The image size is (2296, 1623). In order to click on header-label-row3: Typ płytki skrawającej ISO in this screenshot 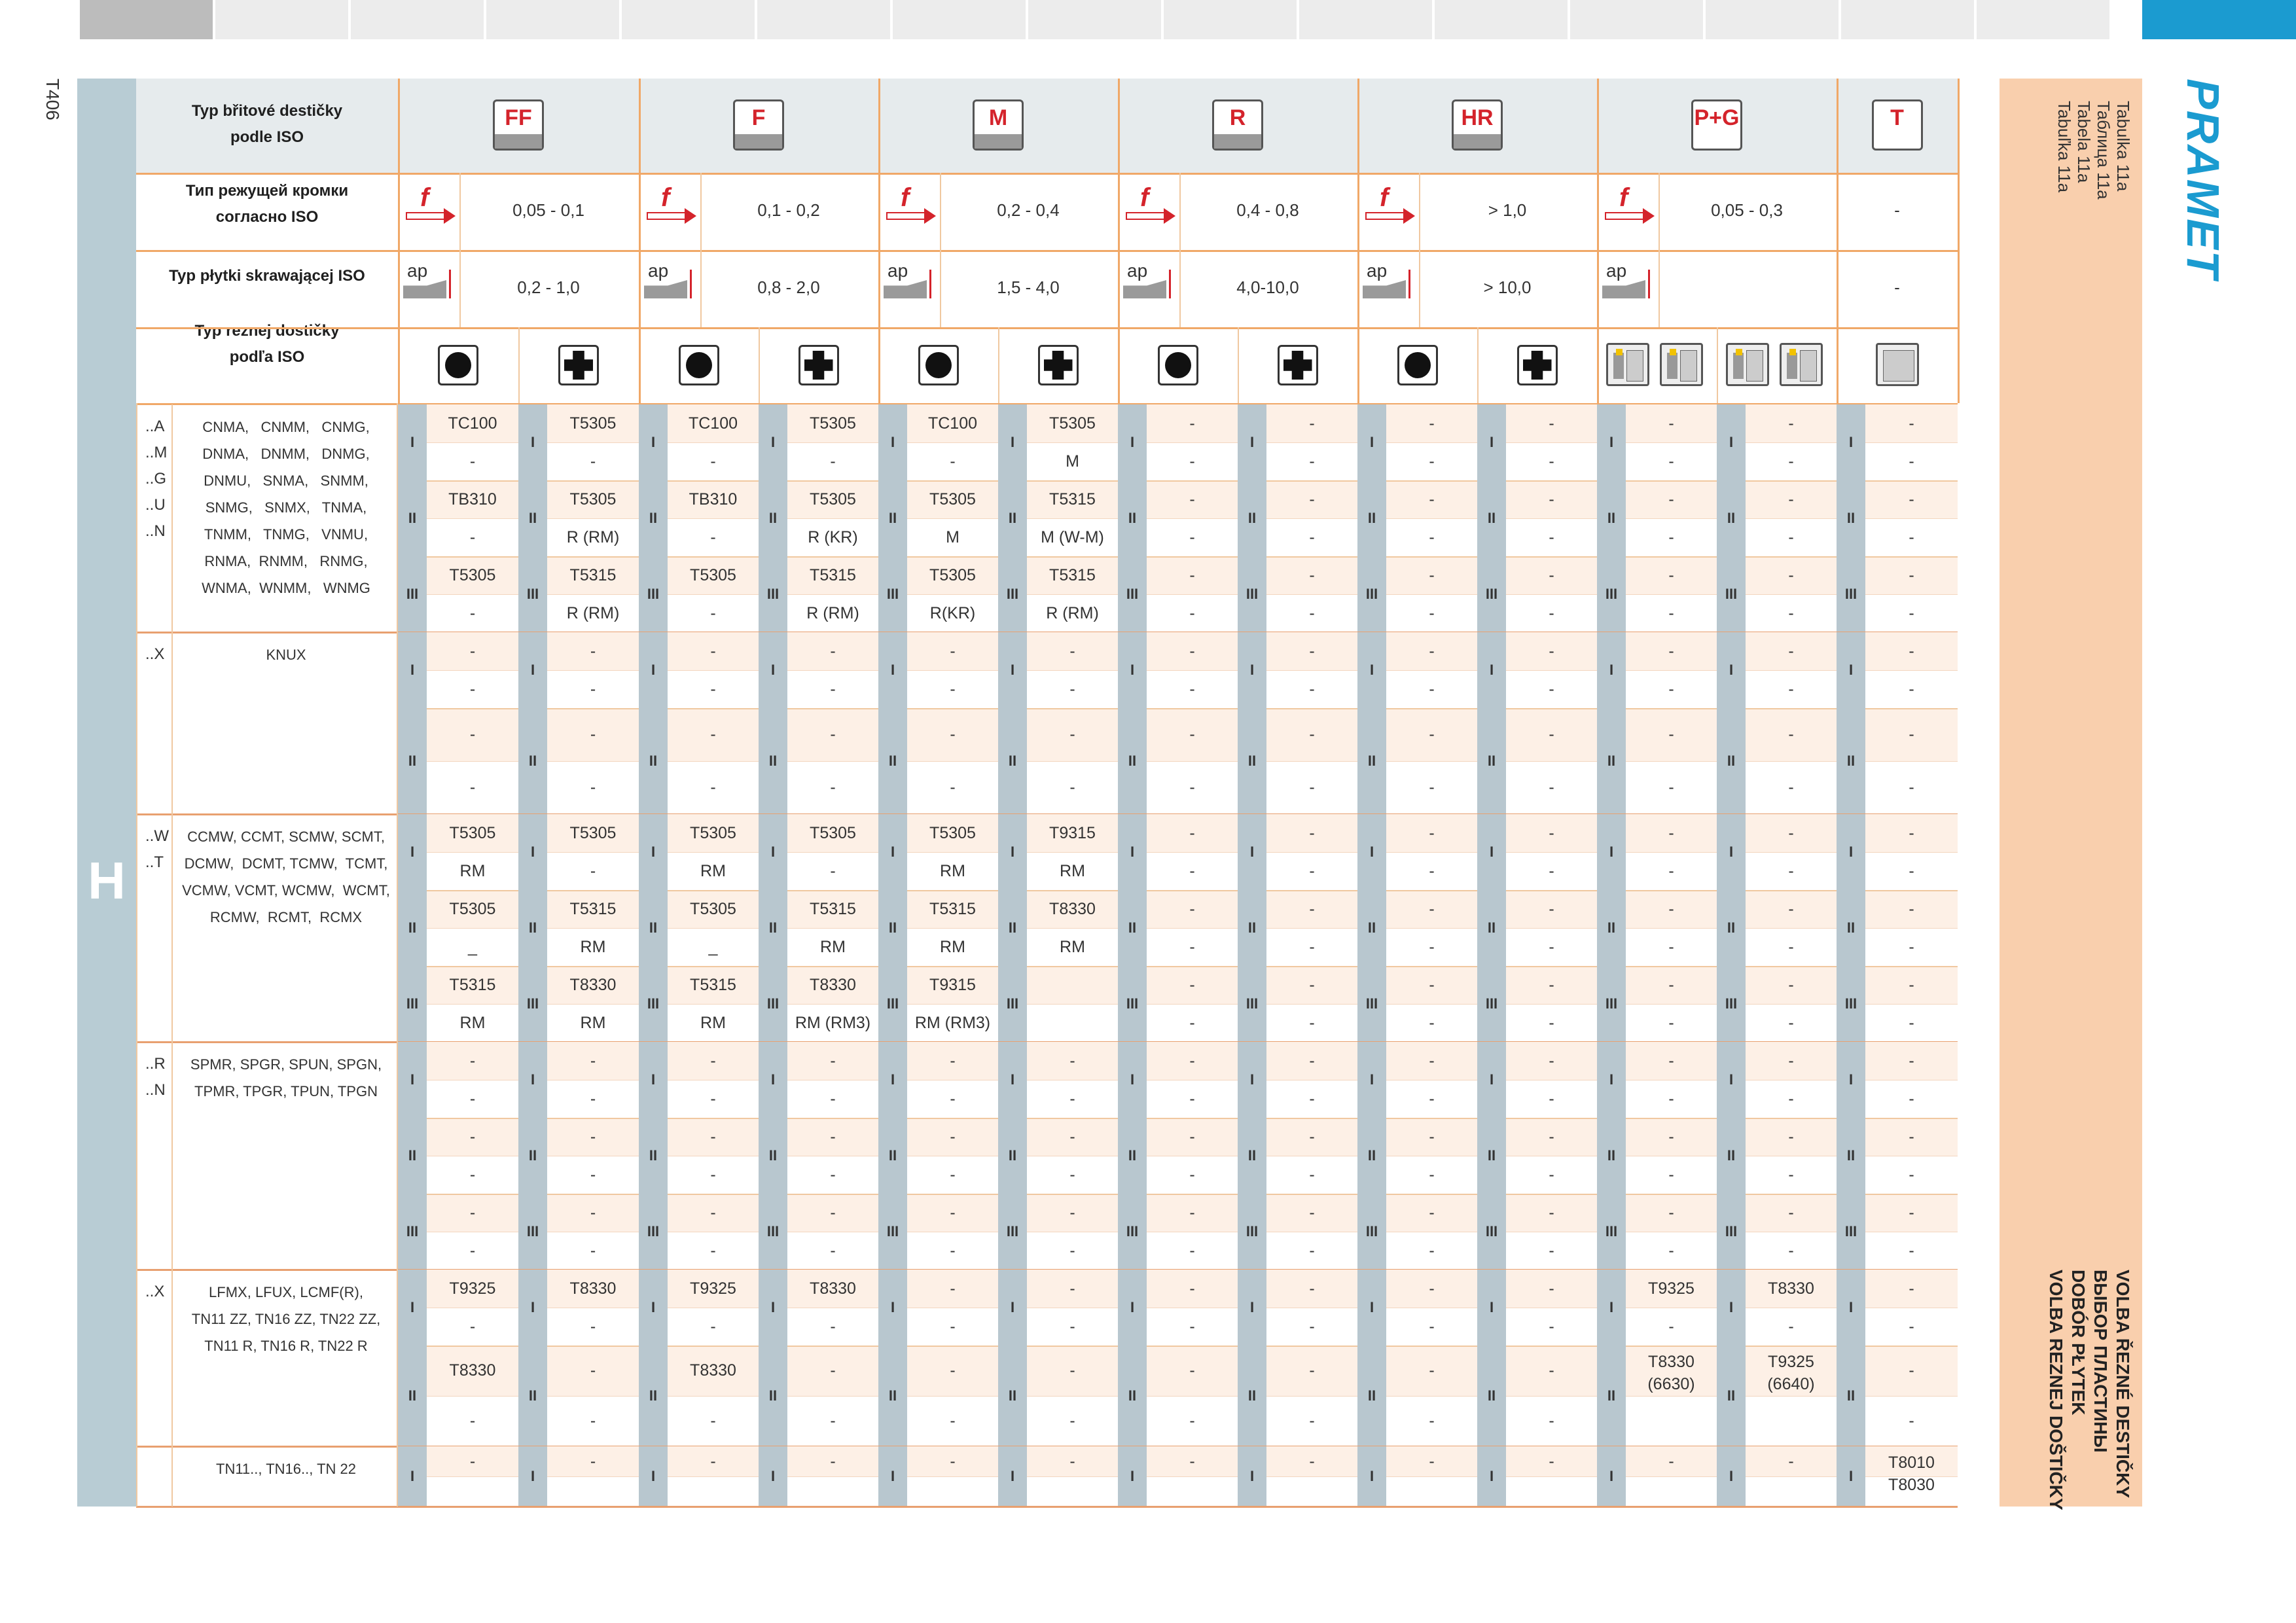, I will do `click(267, 276)`.